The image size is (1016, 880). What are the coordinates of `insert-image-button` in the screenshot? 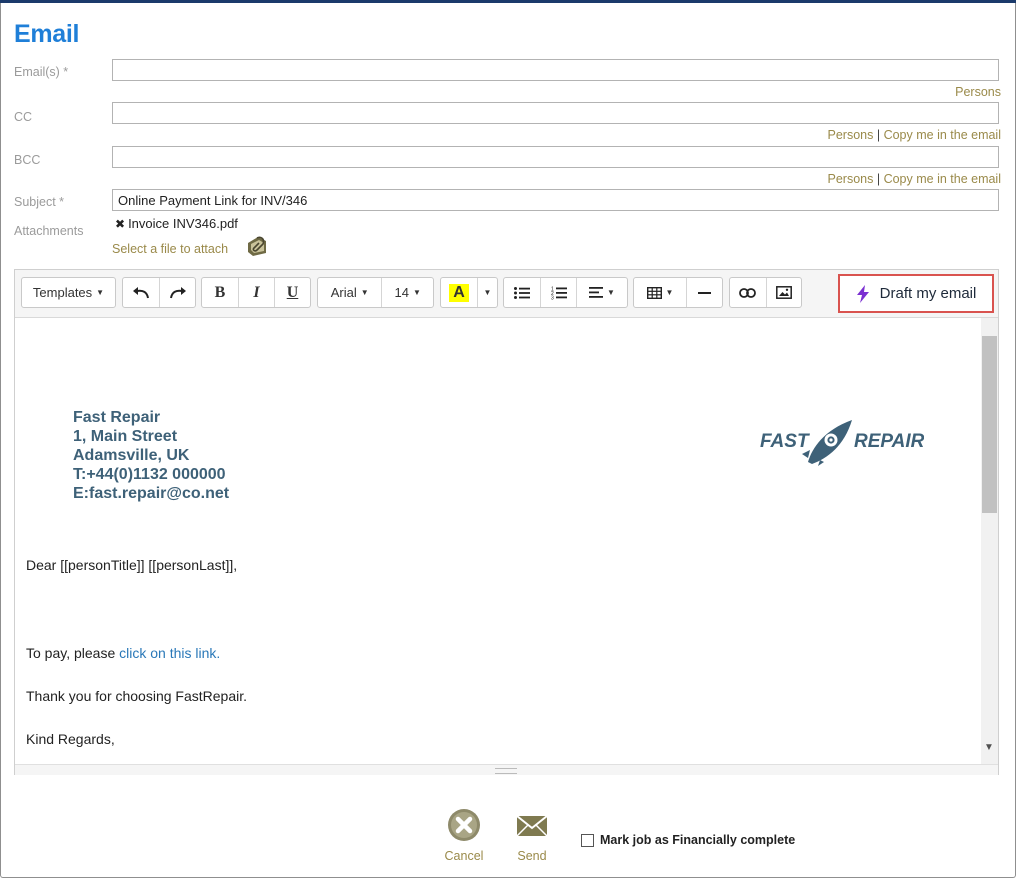 It's located at (783, 292).